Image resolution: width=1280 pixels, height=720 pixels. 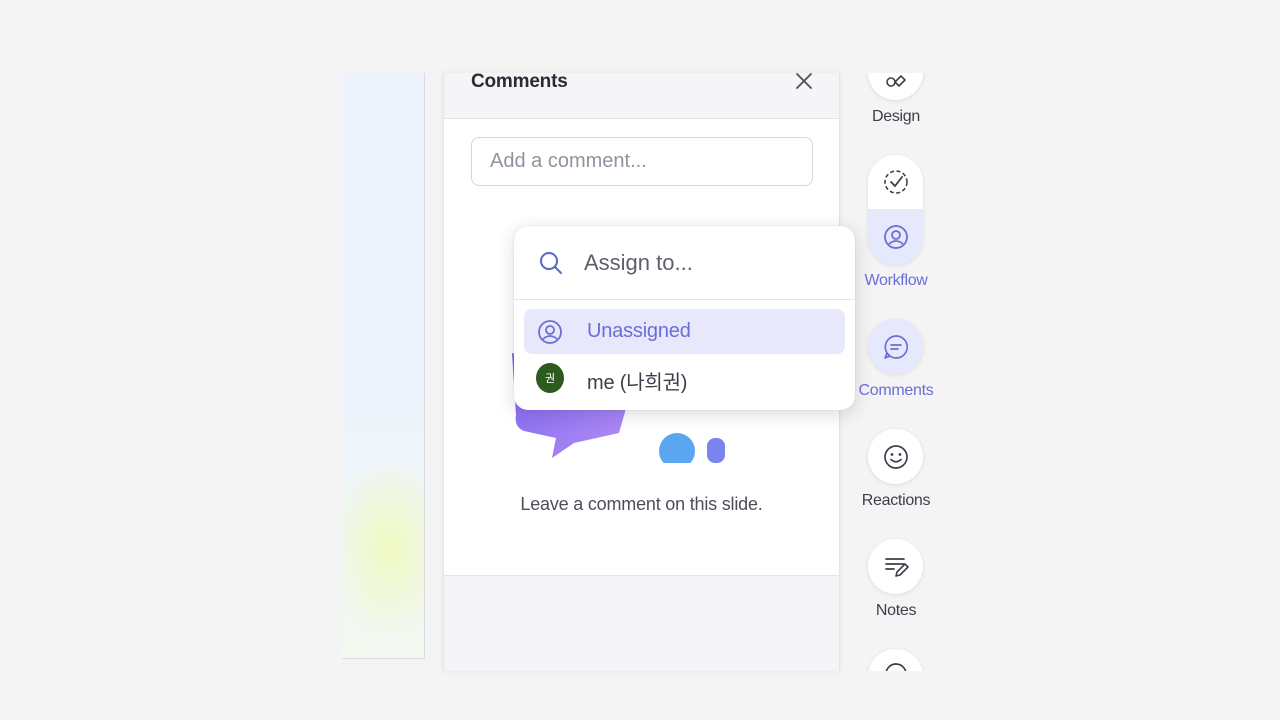 I want to click on smiley-icon, so click(x=895, y=456).